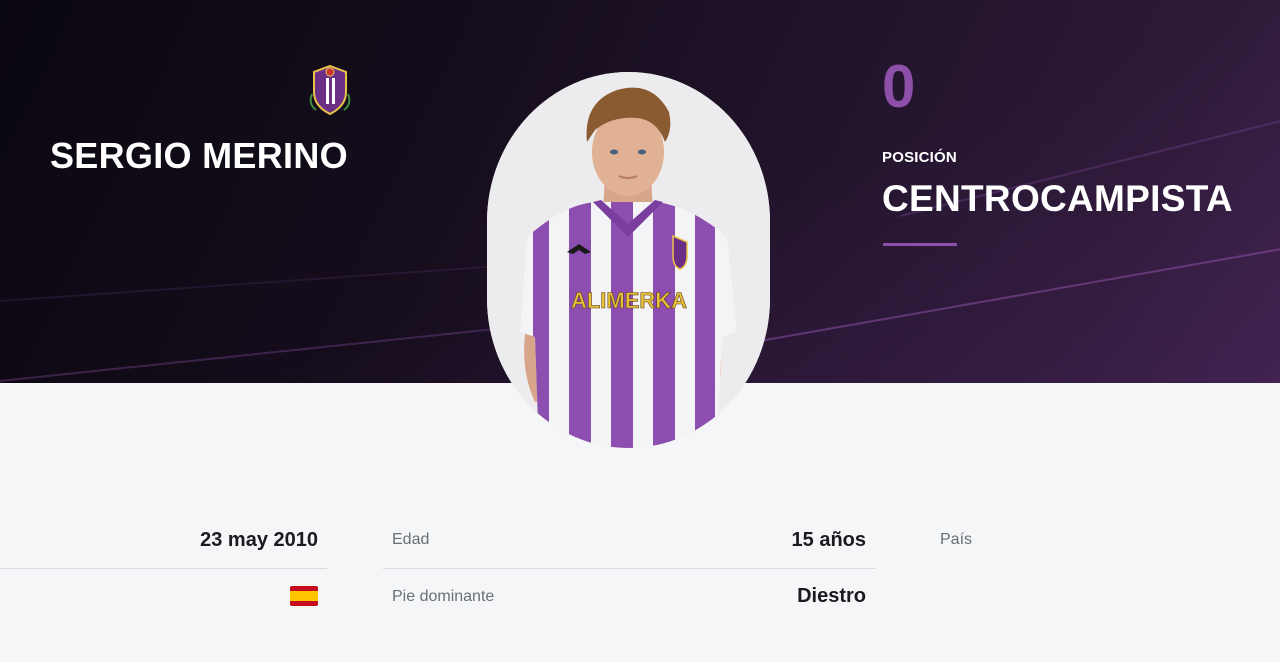 This screenshot has height=662, width=1280. What do you see at coordinates (259, 540) in the screenshot?
I see `birth-date-value: 23 may 2010` at bounding box center [259, 540].